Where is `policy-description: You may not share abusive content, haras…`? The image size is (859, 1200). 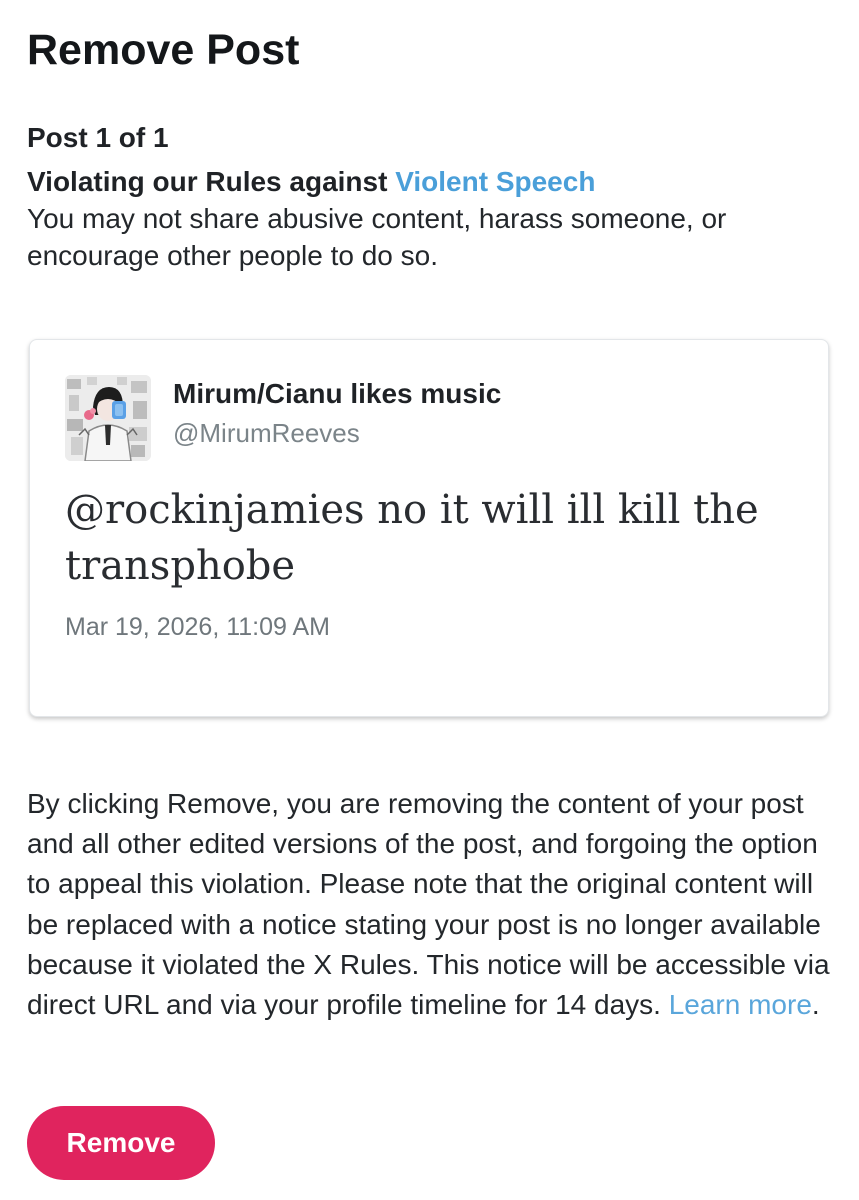 policy-description: You may not share abusive content, haras… is located at coordinates (377, 237).